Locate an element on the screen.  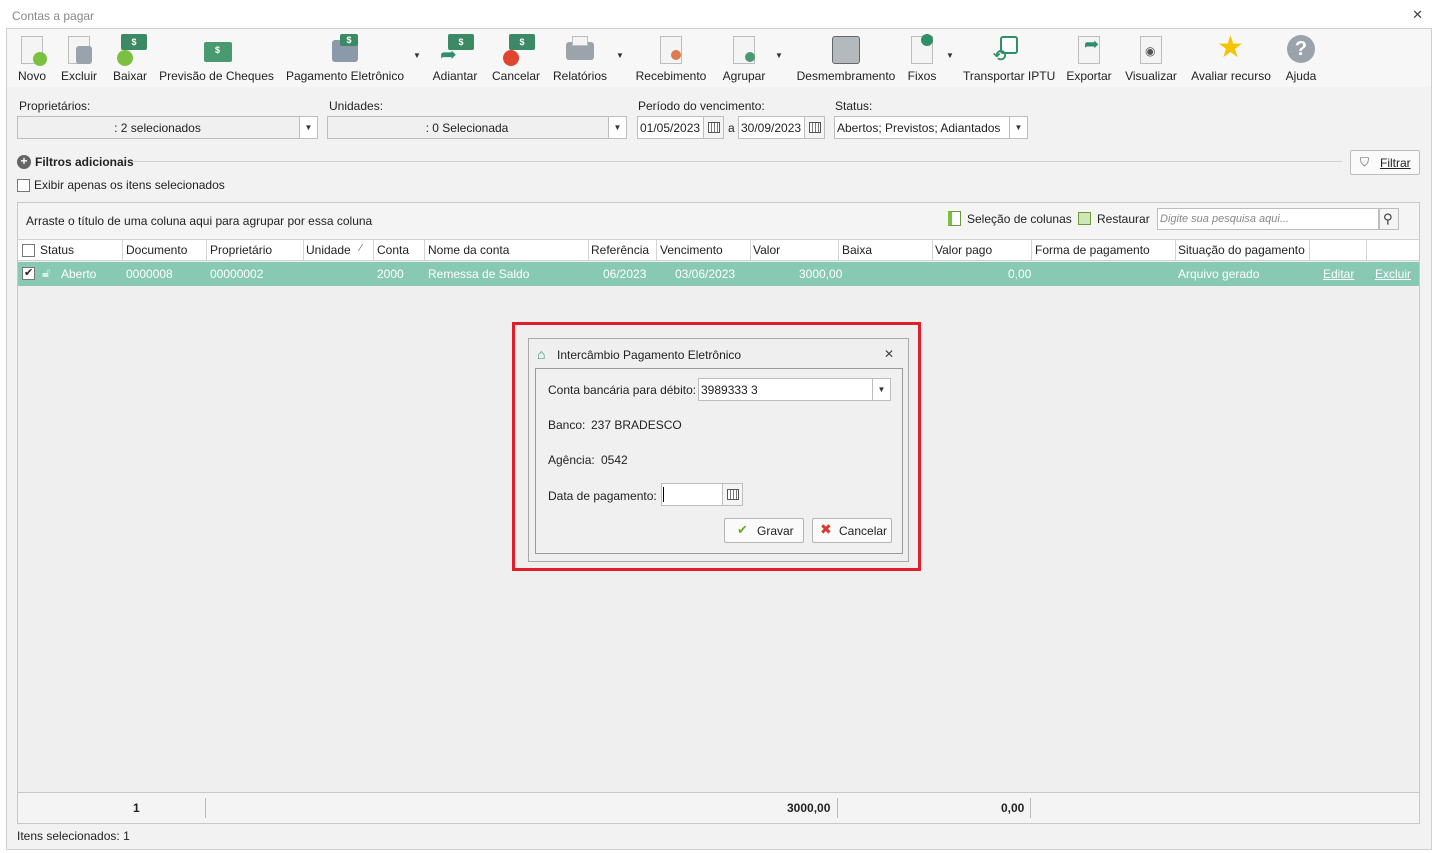
toolbar-label: Novo is located at coordinates (31, 76).